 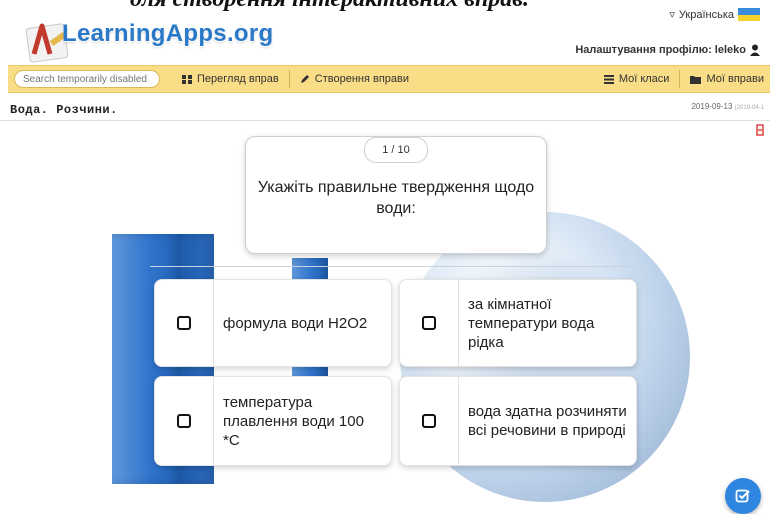 I want to click on nav-browse-apps: Перегляд вправ, so click(x=230, y=79).